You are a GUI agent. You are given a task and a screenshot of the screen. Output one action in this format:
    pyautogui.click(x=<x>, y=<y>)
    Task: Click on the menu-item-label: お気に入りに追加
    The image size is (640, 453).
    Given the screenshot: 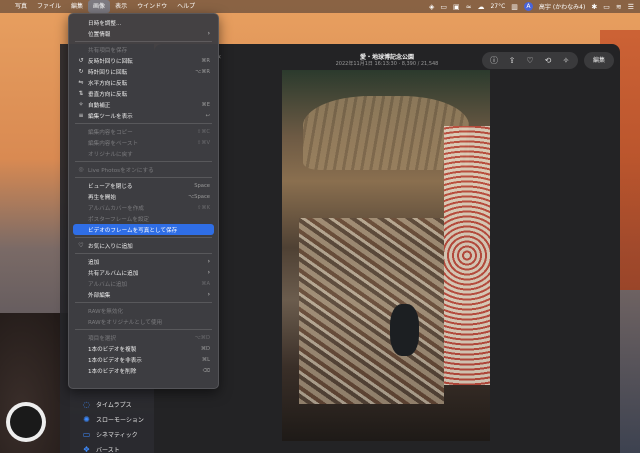 What is the action you would take?
    pyautogui.click(x=110, y=246)
    